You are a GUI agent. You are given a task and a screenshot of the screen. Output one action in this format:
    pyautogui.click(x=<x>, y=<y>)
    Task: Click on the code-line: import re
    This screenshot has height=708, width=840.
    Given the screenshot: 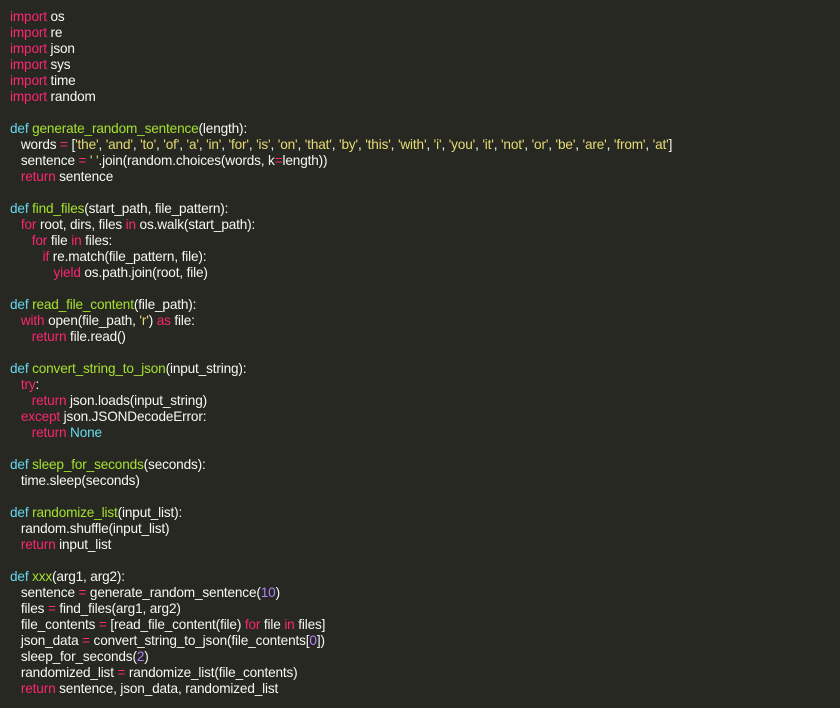 What is the action you would take?
    pyautogui.click(x=425, y=33)
    